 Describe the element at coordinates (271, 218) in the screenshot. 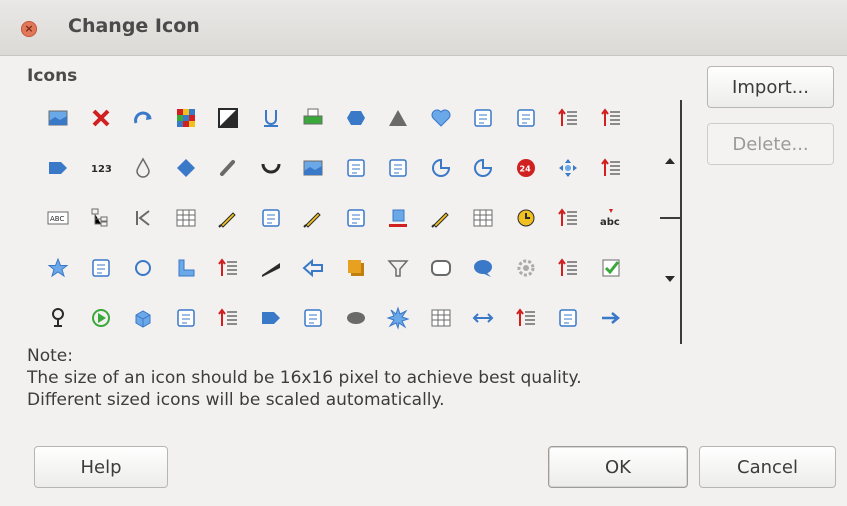

I see `pointer-page-icon` at that location.